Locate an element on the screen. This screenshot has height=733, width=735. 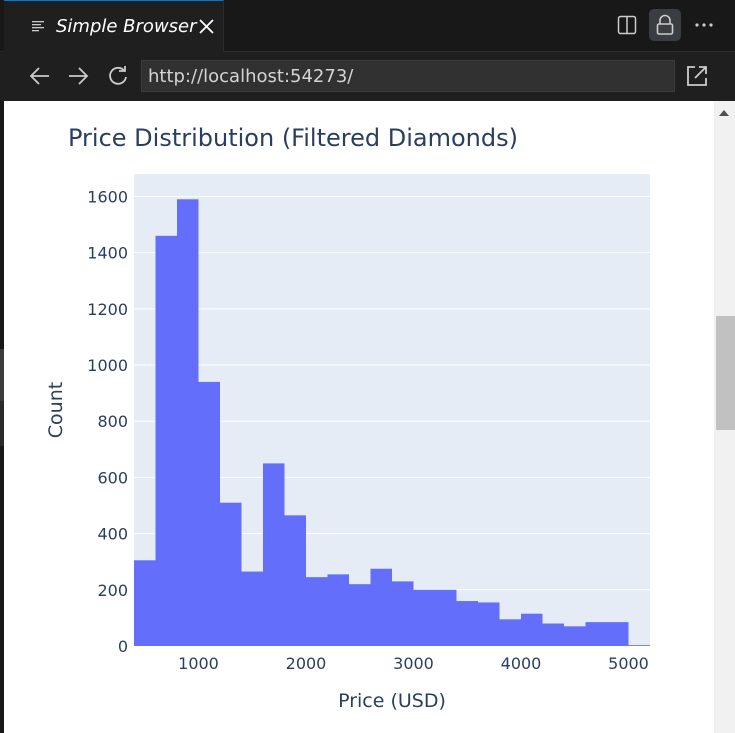
y-tick-label: 400 is located at coordinates (112, 534).